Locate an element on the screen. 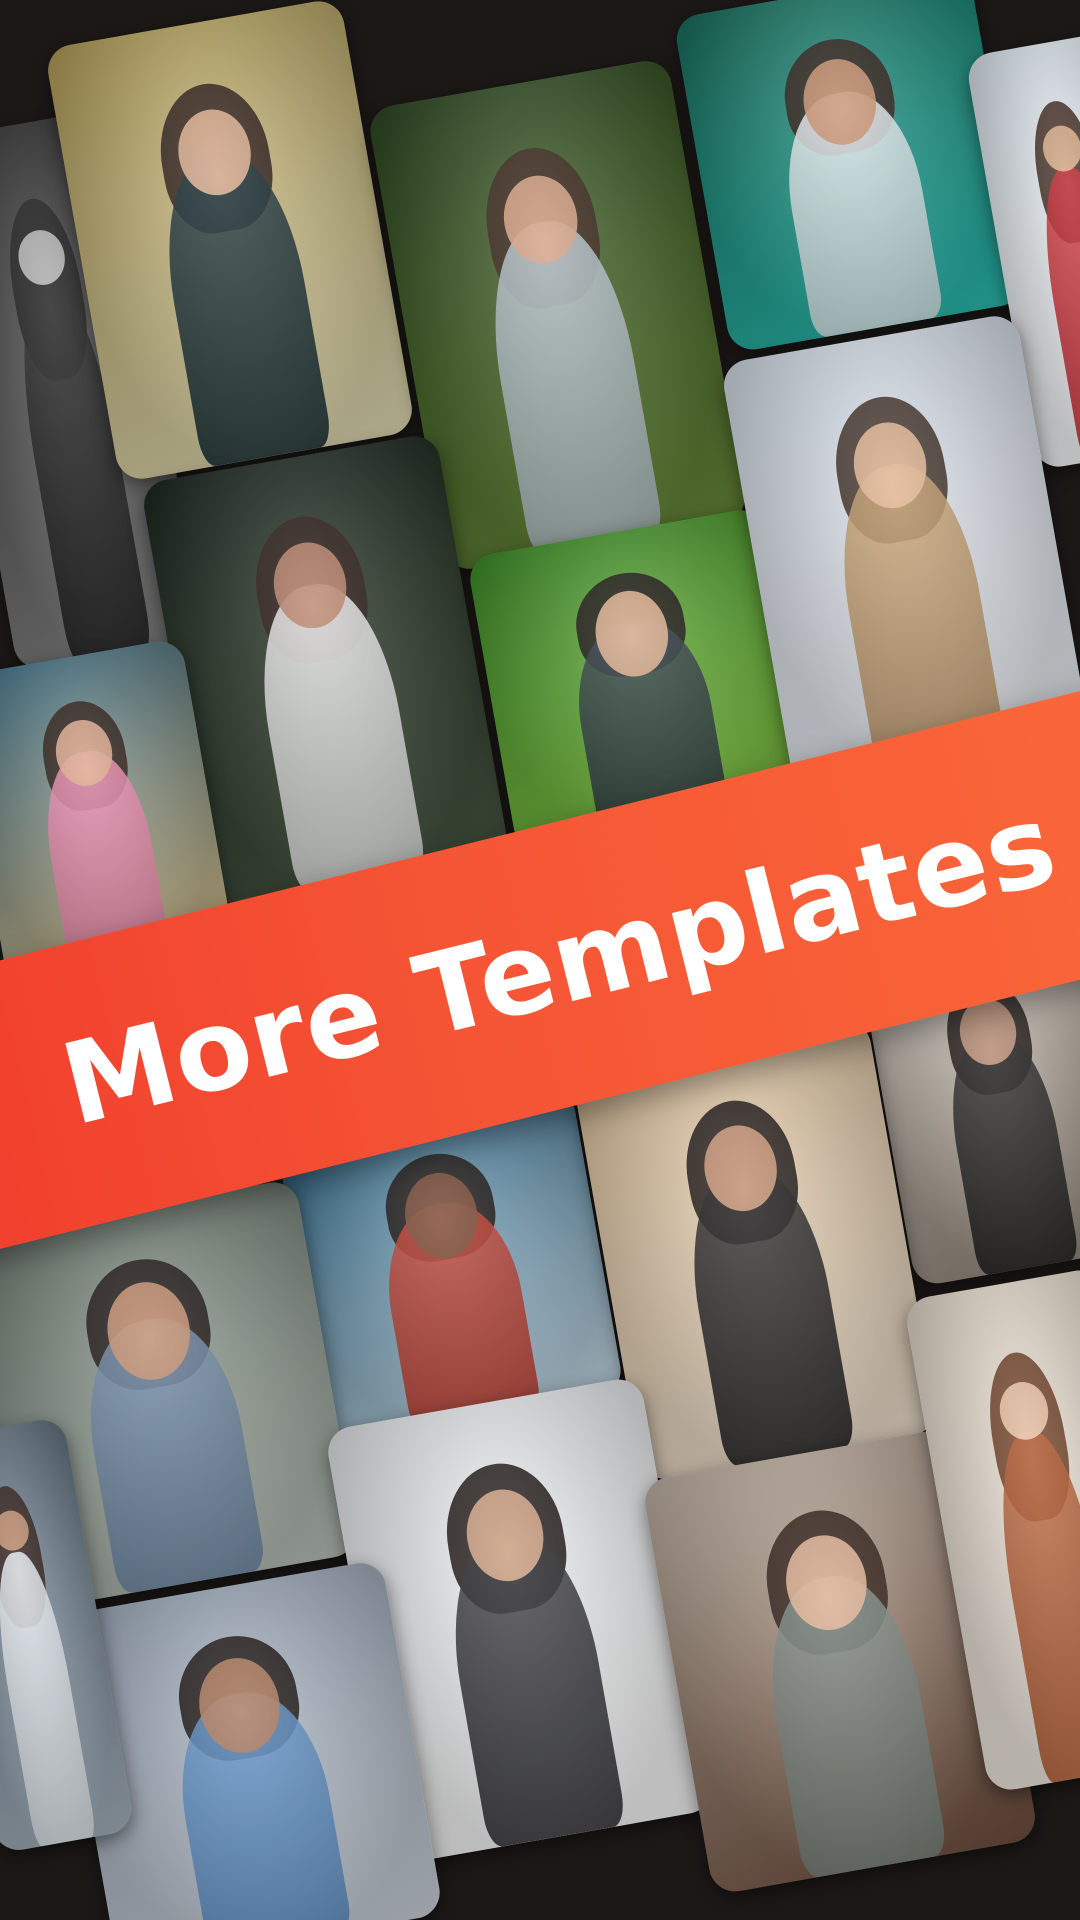 The image size is (1080, 1920). template-thumbnail-lagoon-boat is located at coordinates (850, 177).